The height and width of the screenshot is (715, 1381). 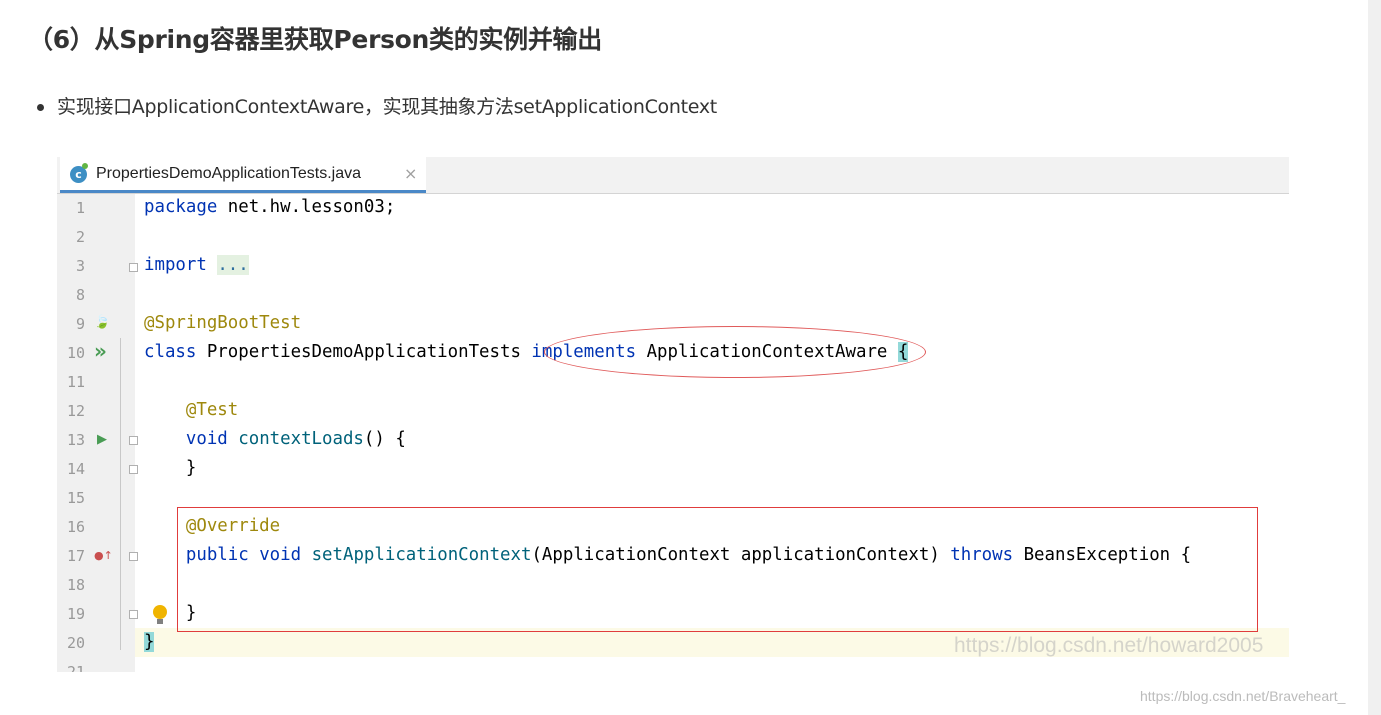 What do you see at coordinates (102, 439) in the screenshot?
I see `run-test-icon: ▶` at bounding box center [102, 439].